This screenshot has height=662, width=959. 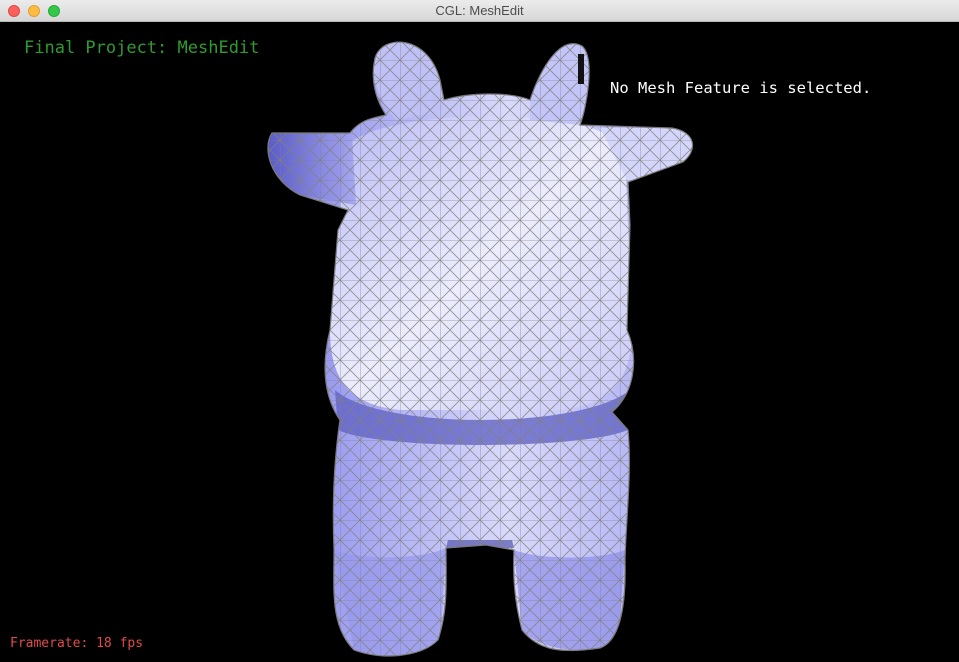 I want to click on window-title: CGL: MeshEdit, so click(x=479, y=10).